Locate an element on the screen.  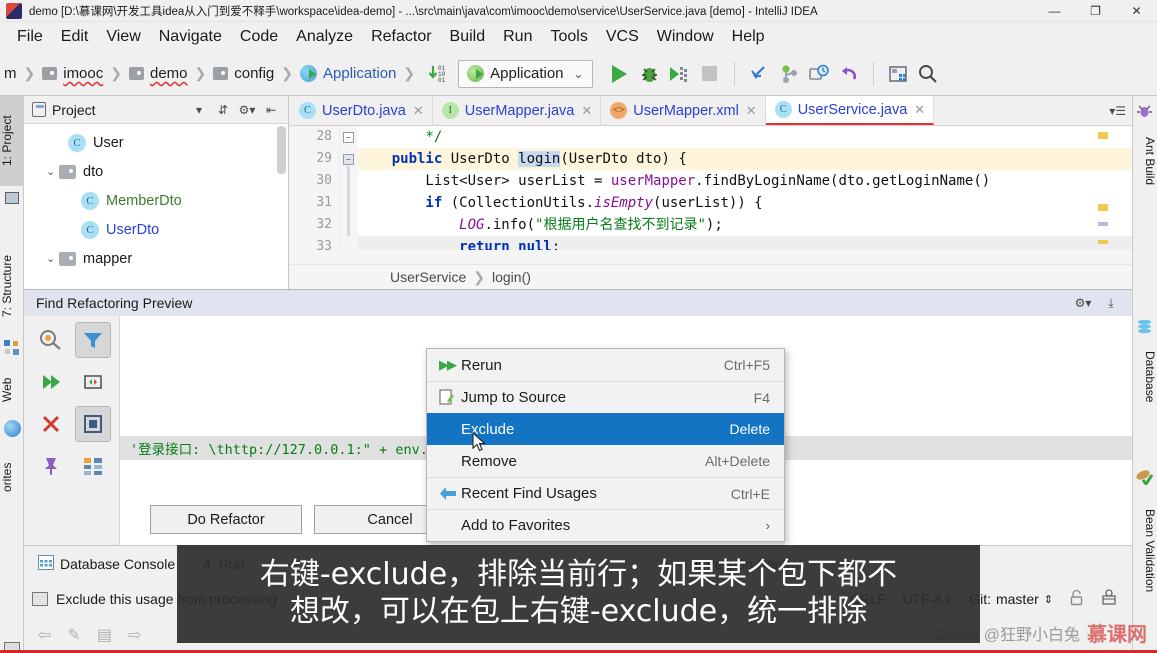
bottom-tab-database-console: Database Console is located at coordinates (106, 563).